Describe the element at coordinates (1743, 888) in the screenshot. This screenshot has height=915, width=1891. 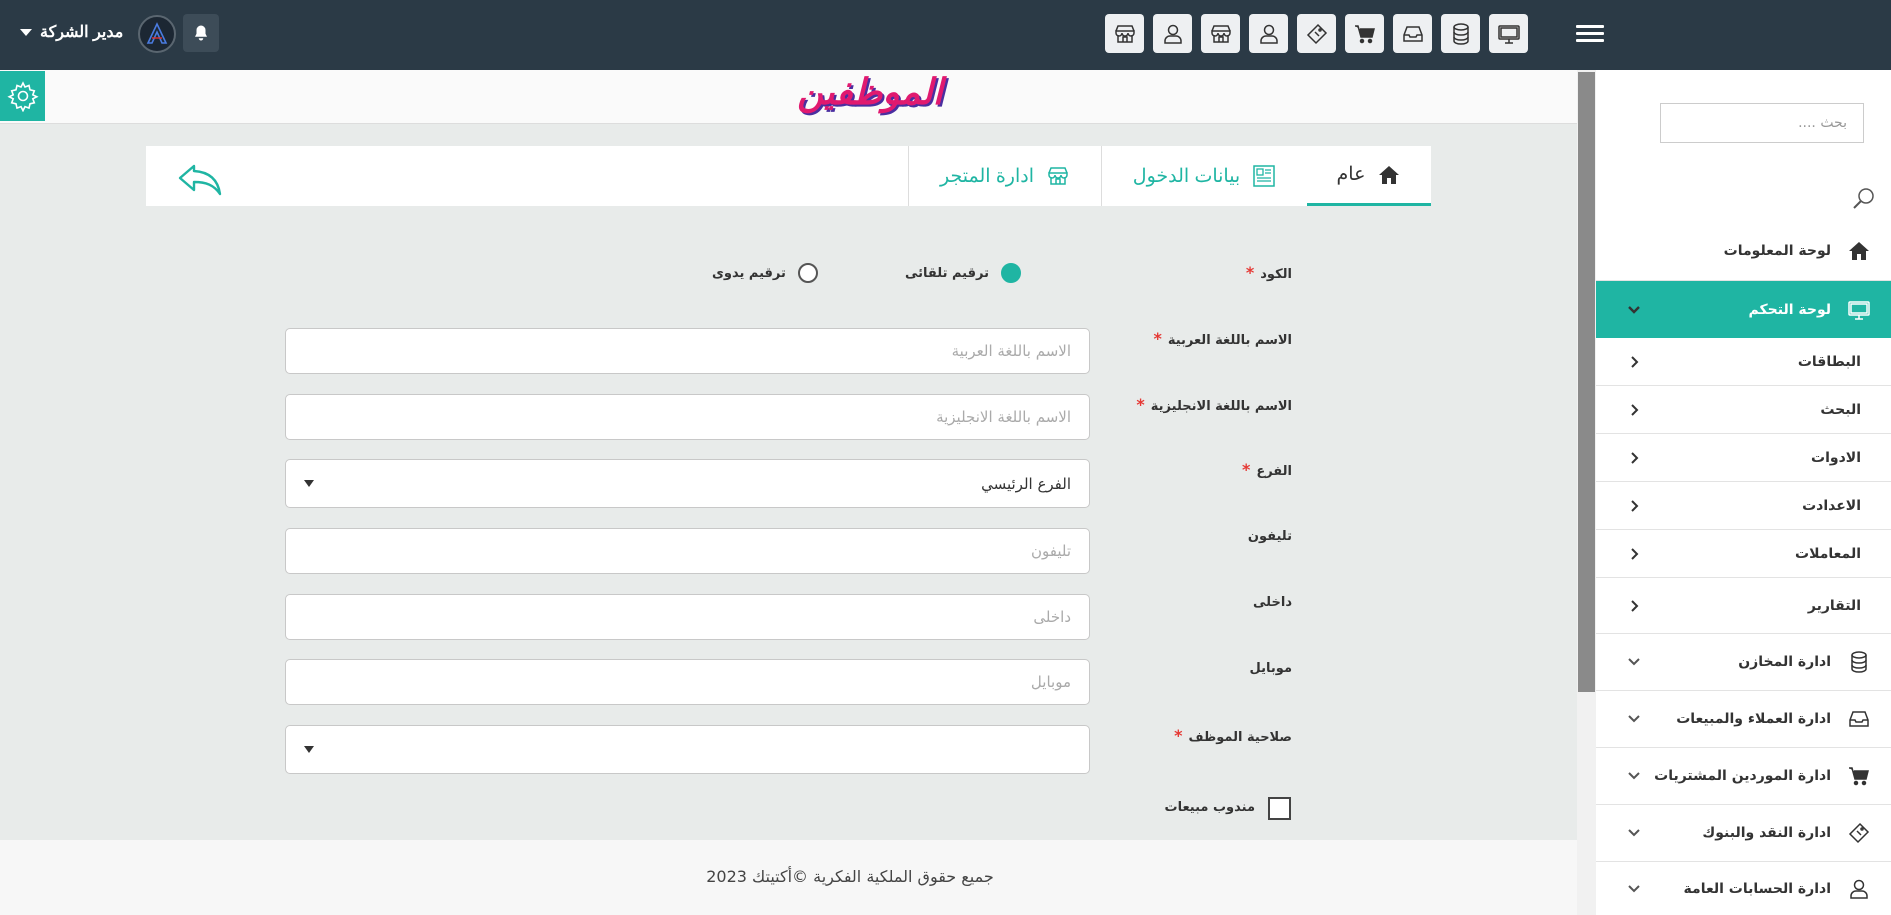
I see `sidebar-item-general-accounts: ادارة الحسابات العامة` at that location.